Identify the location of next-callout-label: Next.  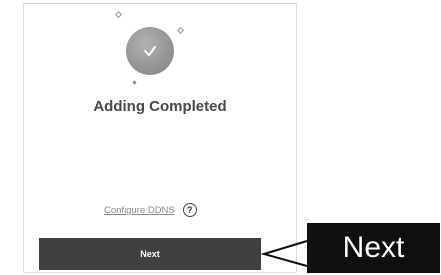
(373, 248).